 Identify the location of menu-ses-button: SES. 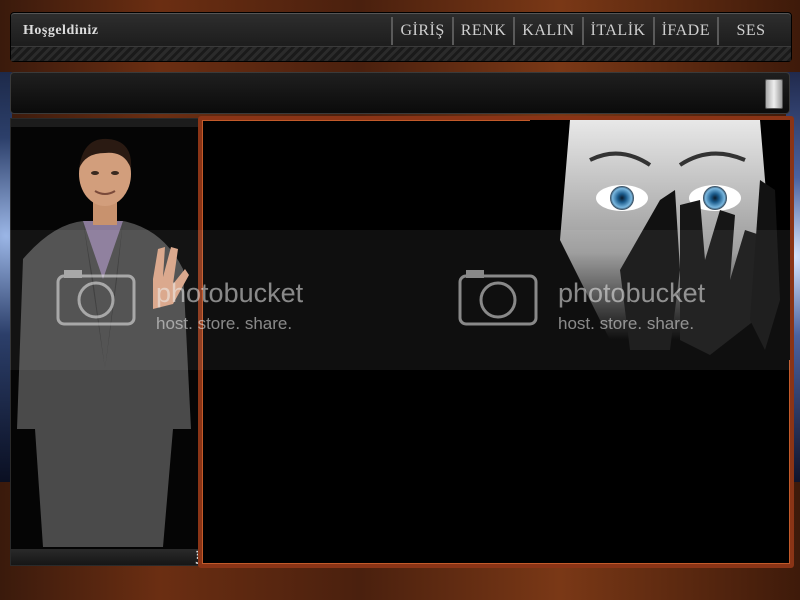
(750, 31).